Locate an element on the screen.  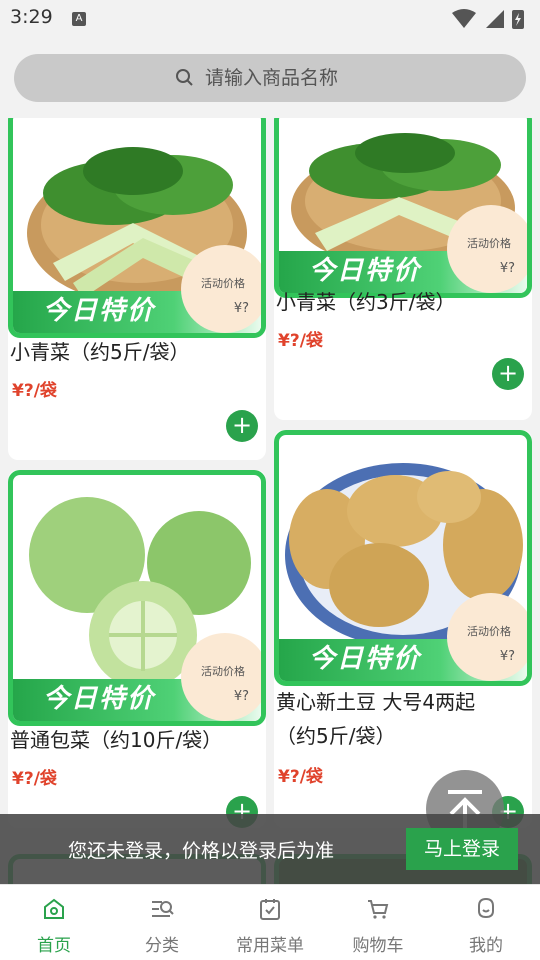
login-button: 马上登录 is located at coordinates (462, 849).